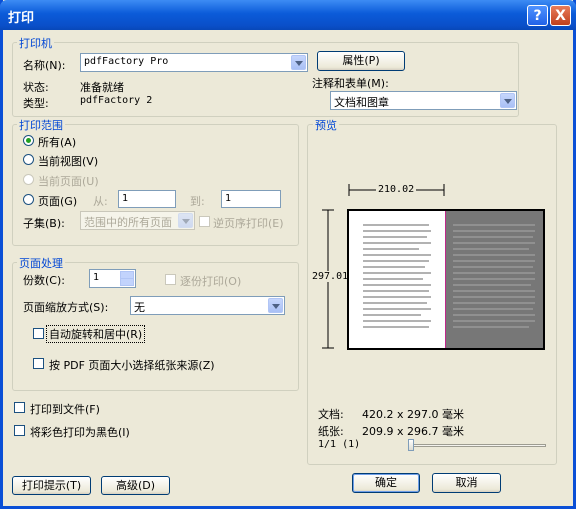 This screenshot has width=576, height=509. Describe the element at coordinates (139, 307) in the screenshot. I see `scaling-value: 无` at that location.